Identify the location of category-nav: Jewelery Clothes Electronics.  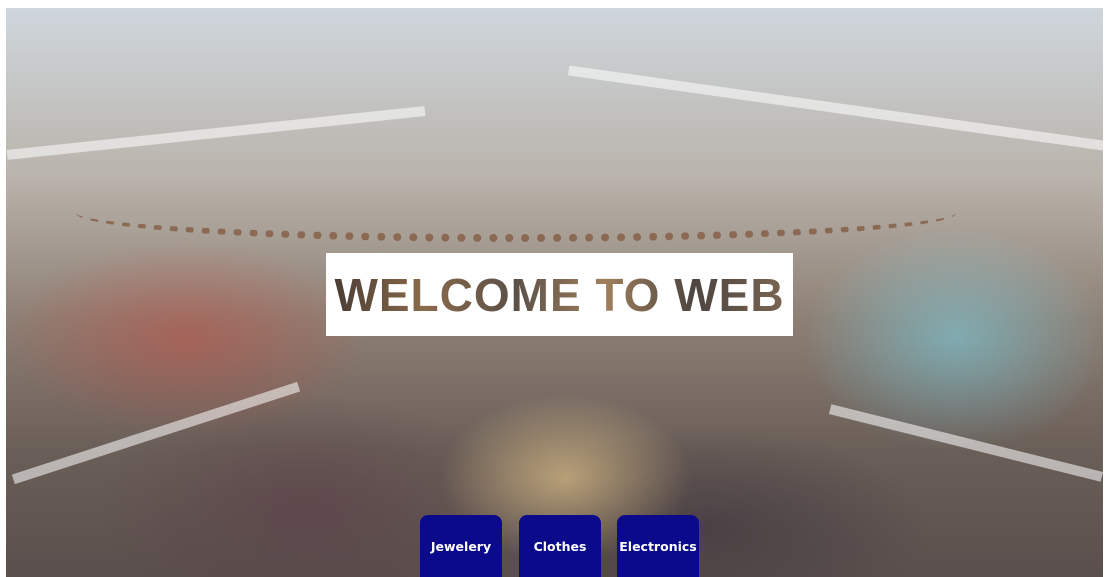
(553, 546).